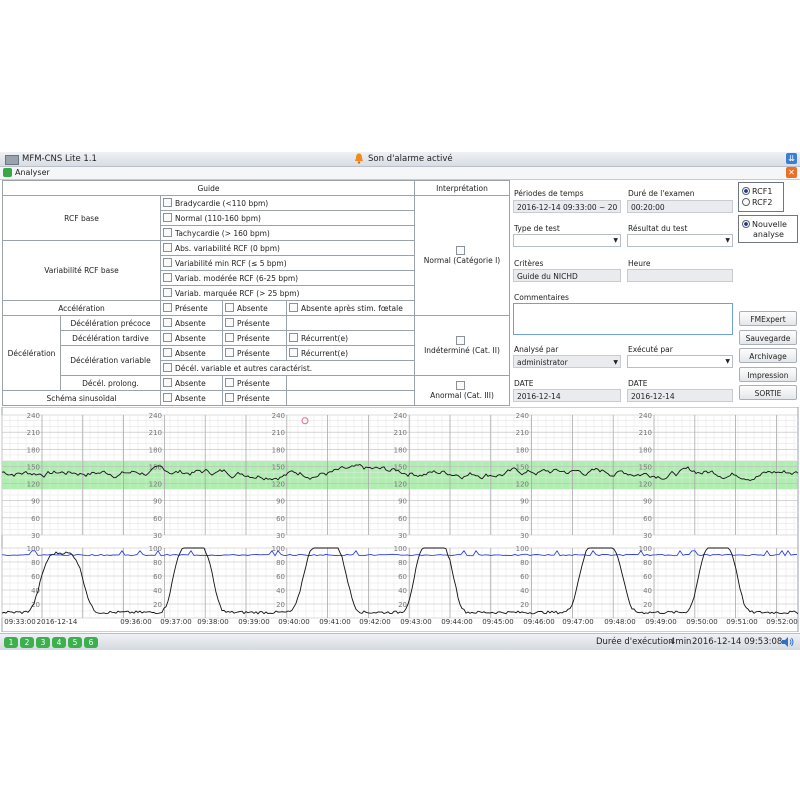  I want to click on page-tab-2: 2, so click(27, 642).